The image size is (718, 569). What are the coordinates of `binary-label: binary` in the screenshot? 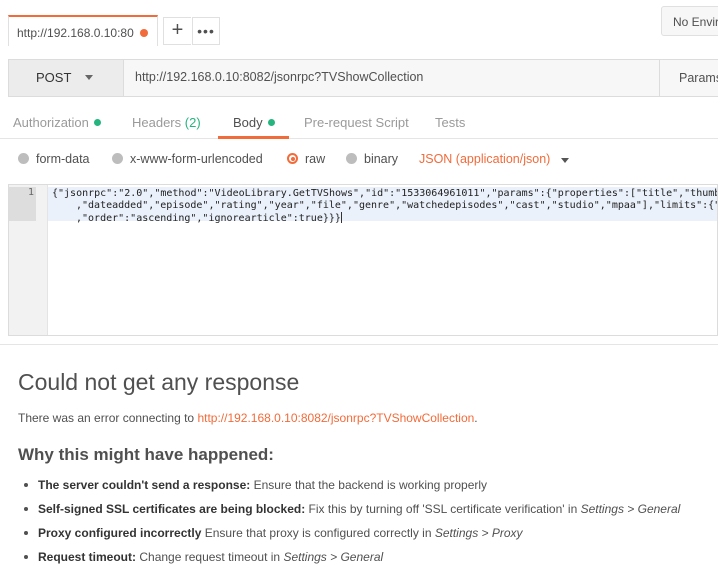 It's located at (381, 159).